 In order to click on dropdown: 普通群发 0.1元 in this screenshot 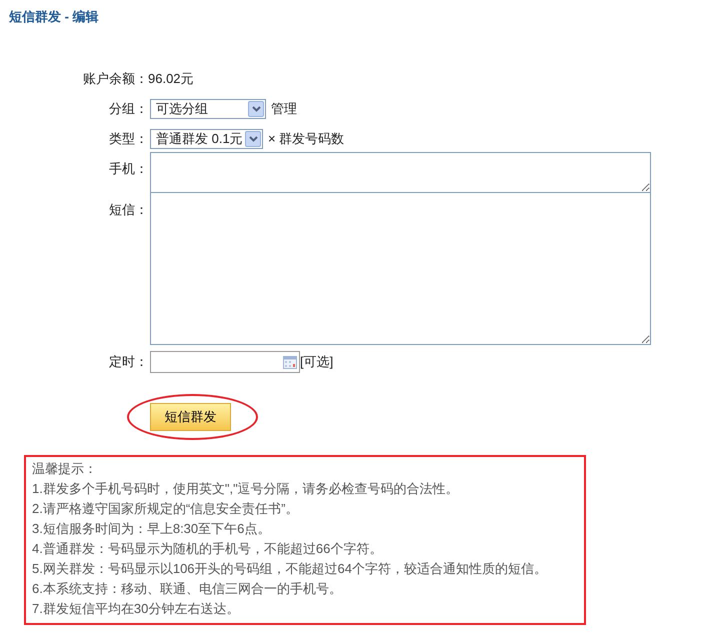, I will do `click(206, 139)`.